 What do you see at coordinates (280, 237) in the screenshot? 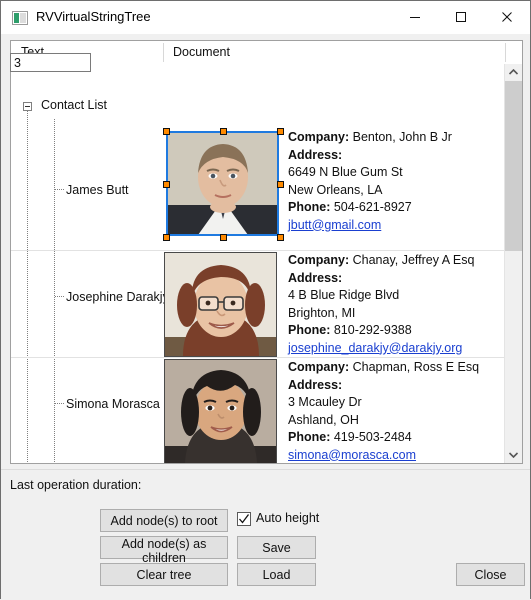
I see `resize-handle-se` at bounding box center [280, 237].